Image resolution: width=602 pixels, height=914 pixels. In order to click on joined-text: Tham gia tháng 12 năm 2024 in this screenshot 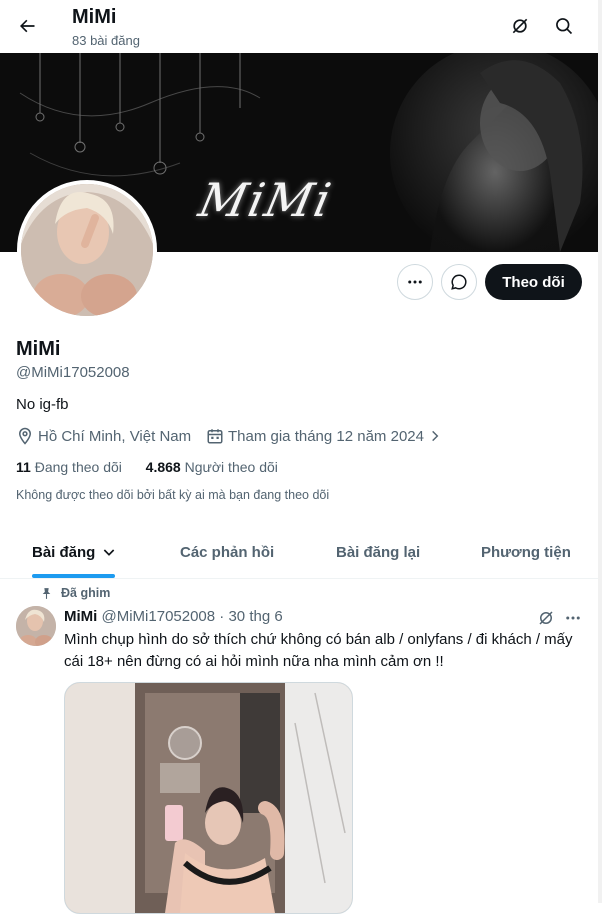, I will do `click(326, 436)`.